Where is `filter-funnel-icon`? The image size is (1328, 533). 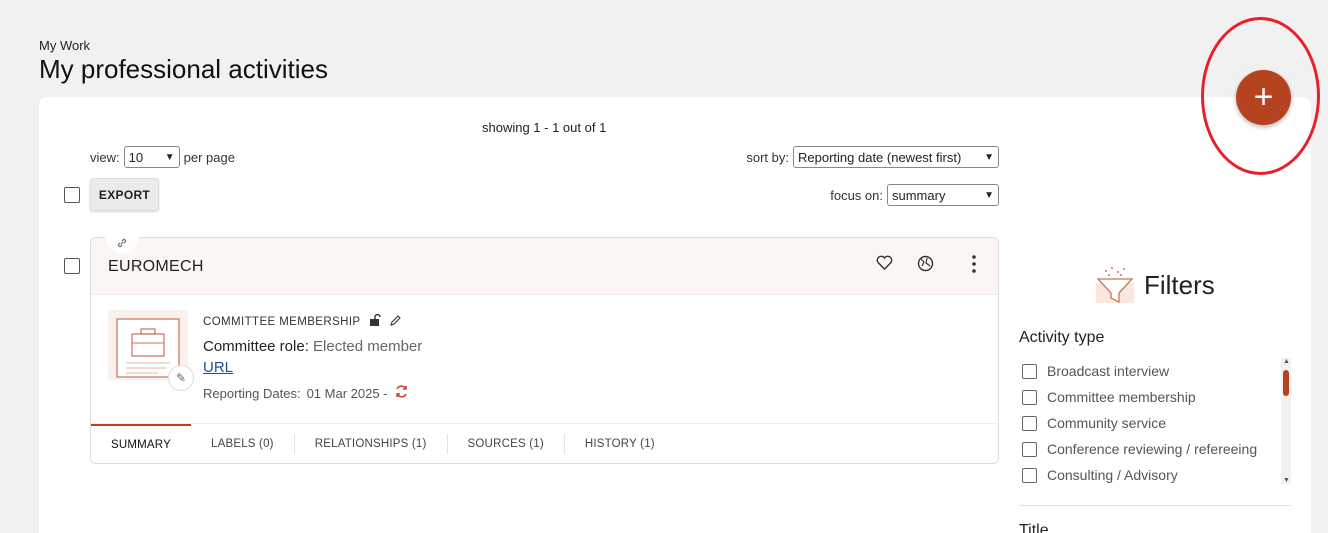
filter-funnel-icon is located at coordinates (1115, 285).